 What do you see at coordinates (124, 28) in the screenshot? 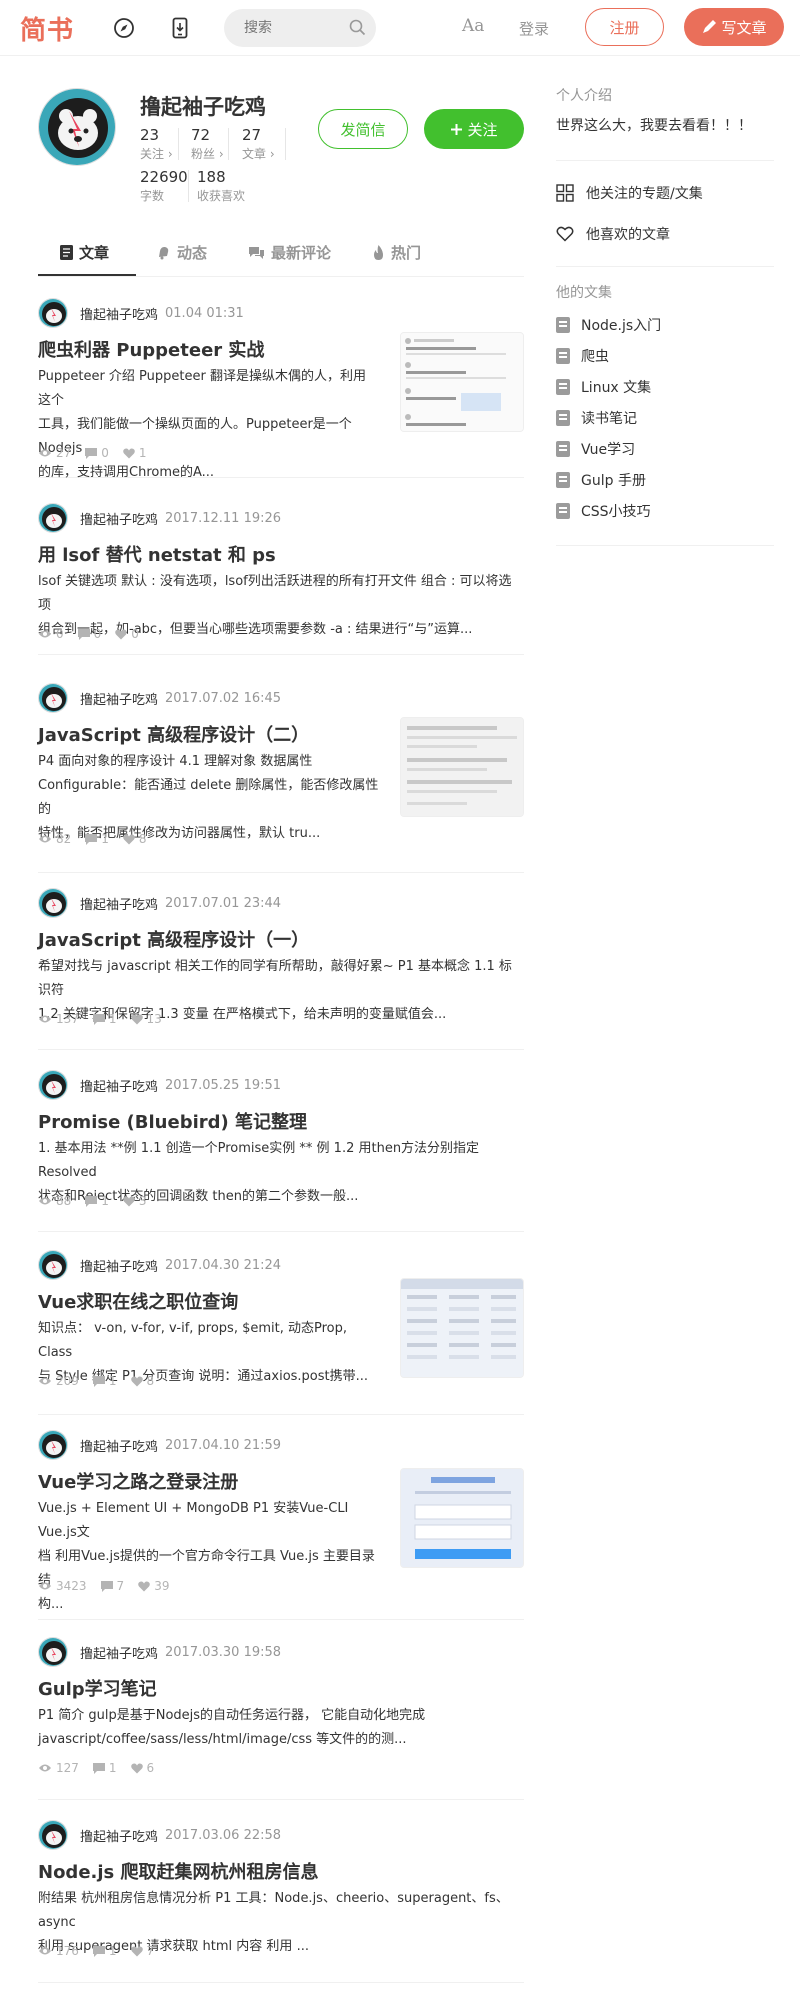
I see `compass-icon` at bounding box center [124, 28].